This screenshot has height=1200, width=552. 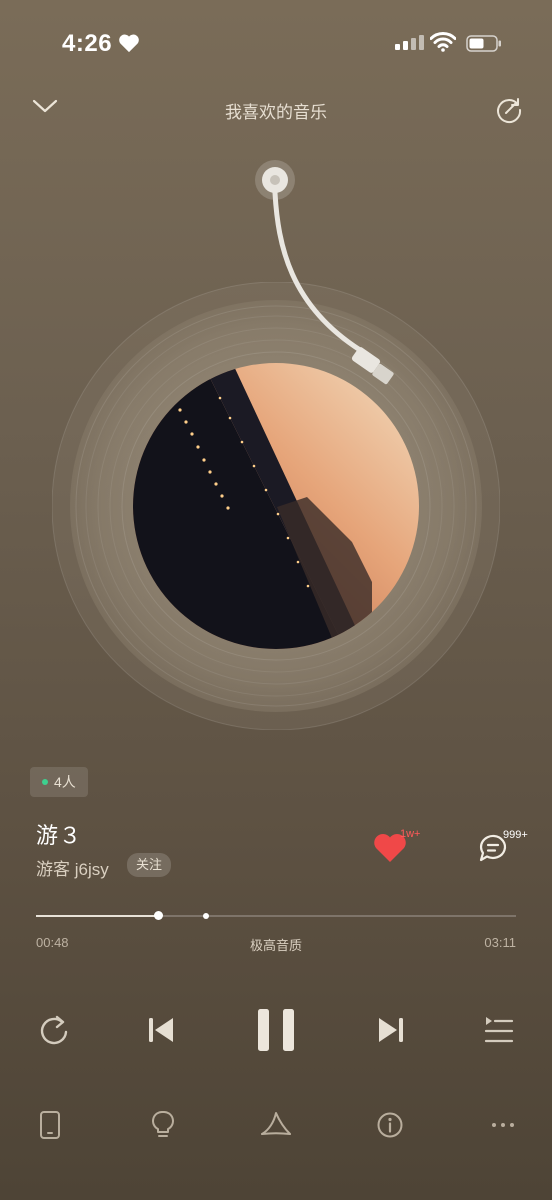 I want to click on progress-thumb, so click(x=158, y=915).